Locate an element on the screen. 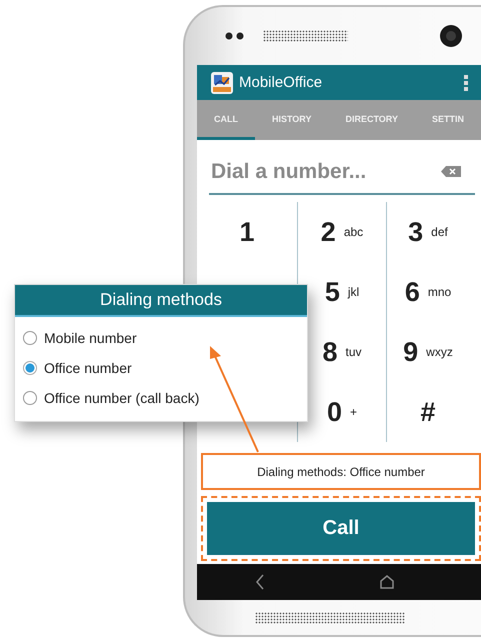 This screenshot has width=481, height=642. back-icon is located at coordinates (259, 582).